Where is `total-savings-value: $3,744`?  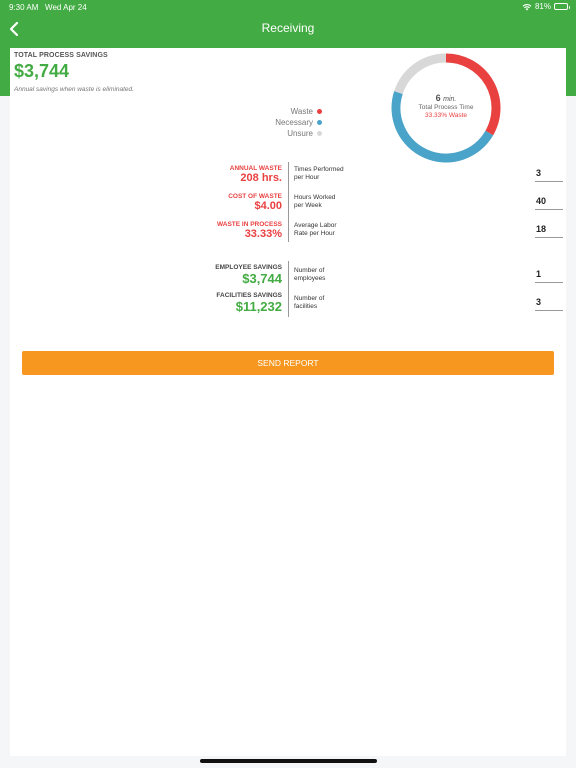
total-savings-value: $3,744 is located at coordinates (42, 71).